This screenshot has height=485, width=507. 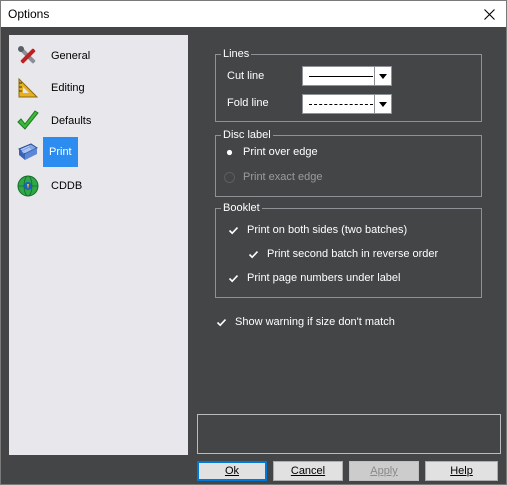 I want to click on print-both-sides-label: Print on both sides (two batches), so click(x=327, y=230).